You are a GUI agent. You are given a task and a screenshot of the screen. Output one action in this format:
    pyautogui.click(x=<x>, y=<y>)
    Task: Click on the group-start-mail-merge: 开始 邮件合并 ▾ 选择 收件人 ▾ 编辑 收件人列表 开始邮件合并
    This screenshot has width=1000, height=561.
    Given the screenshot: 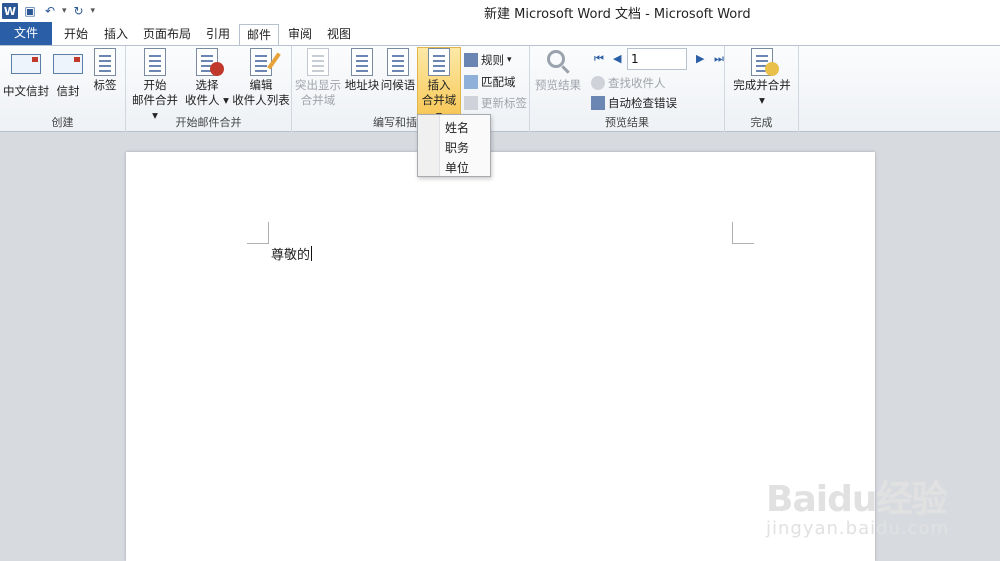 What is the action you would take?
    pyautogui.click(x=209, y=89)
    